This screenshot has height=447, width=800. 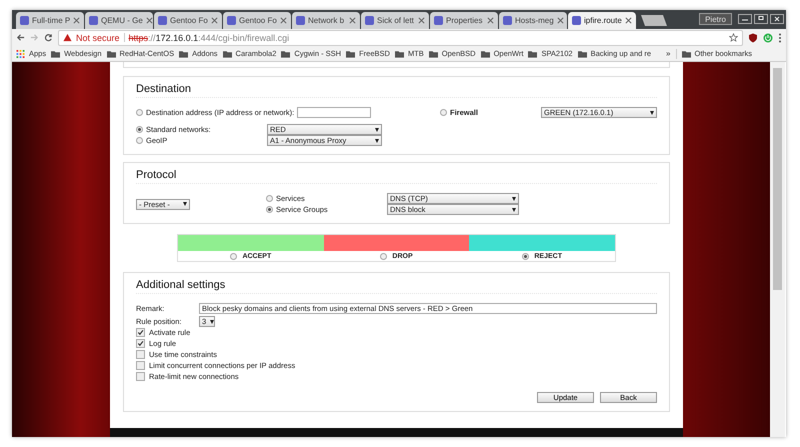 What do you see at coordinates (20, 54) in the screenshot?
I see `apps-grid-icon` at bounding box center [20, 54].